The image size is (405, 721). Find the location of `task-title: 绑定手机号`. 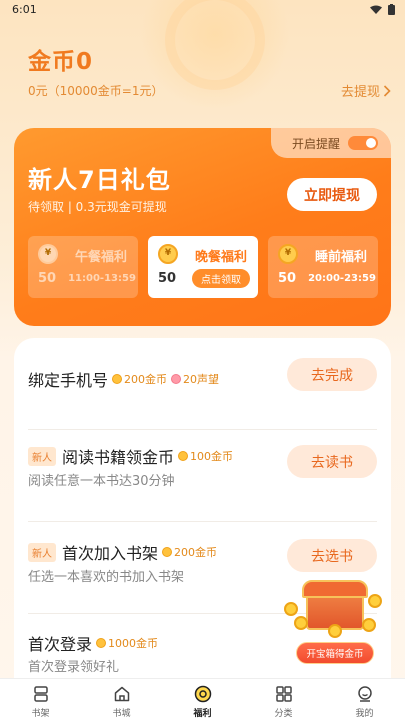

task-title: 绑定手机号 is located at coordinates (68, 380).